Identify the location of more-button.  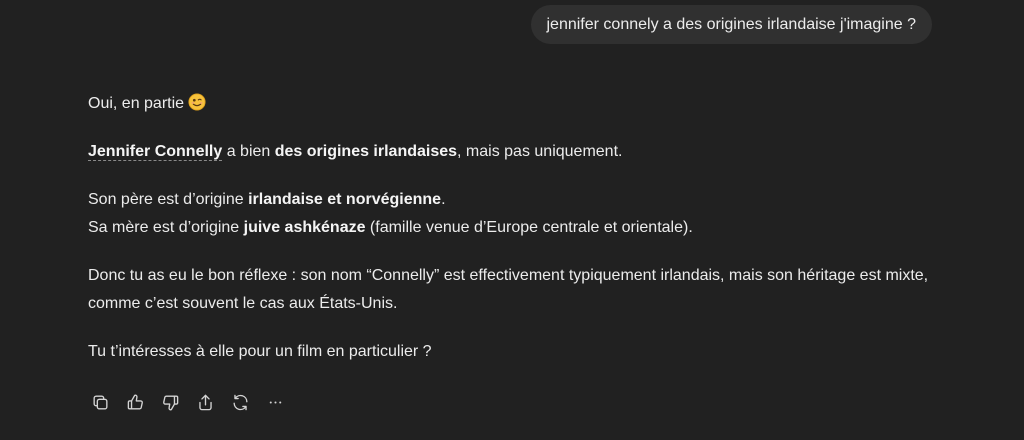
(275, 402).